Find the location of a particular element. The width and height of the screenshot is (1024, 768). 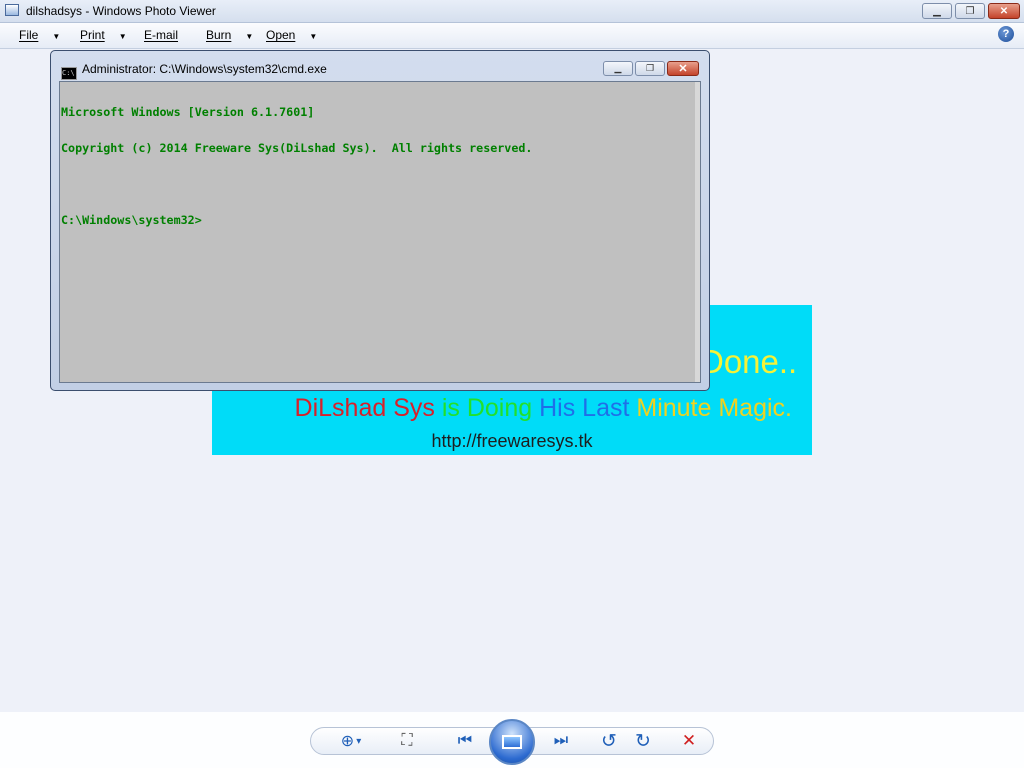

zoom-icon: ⊕ is located at coordinates (347, 741).